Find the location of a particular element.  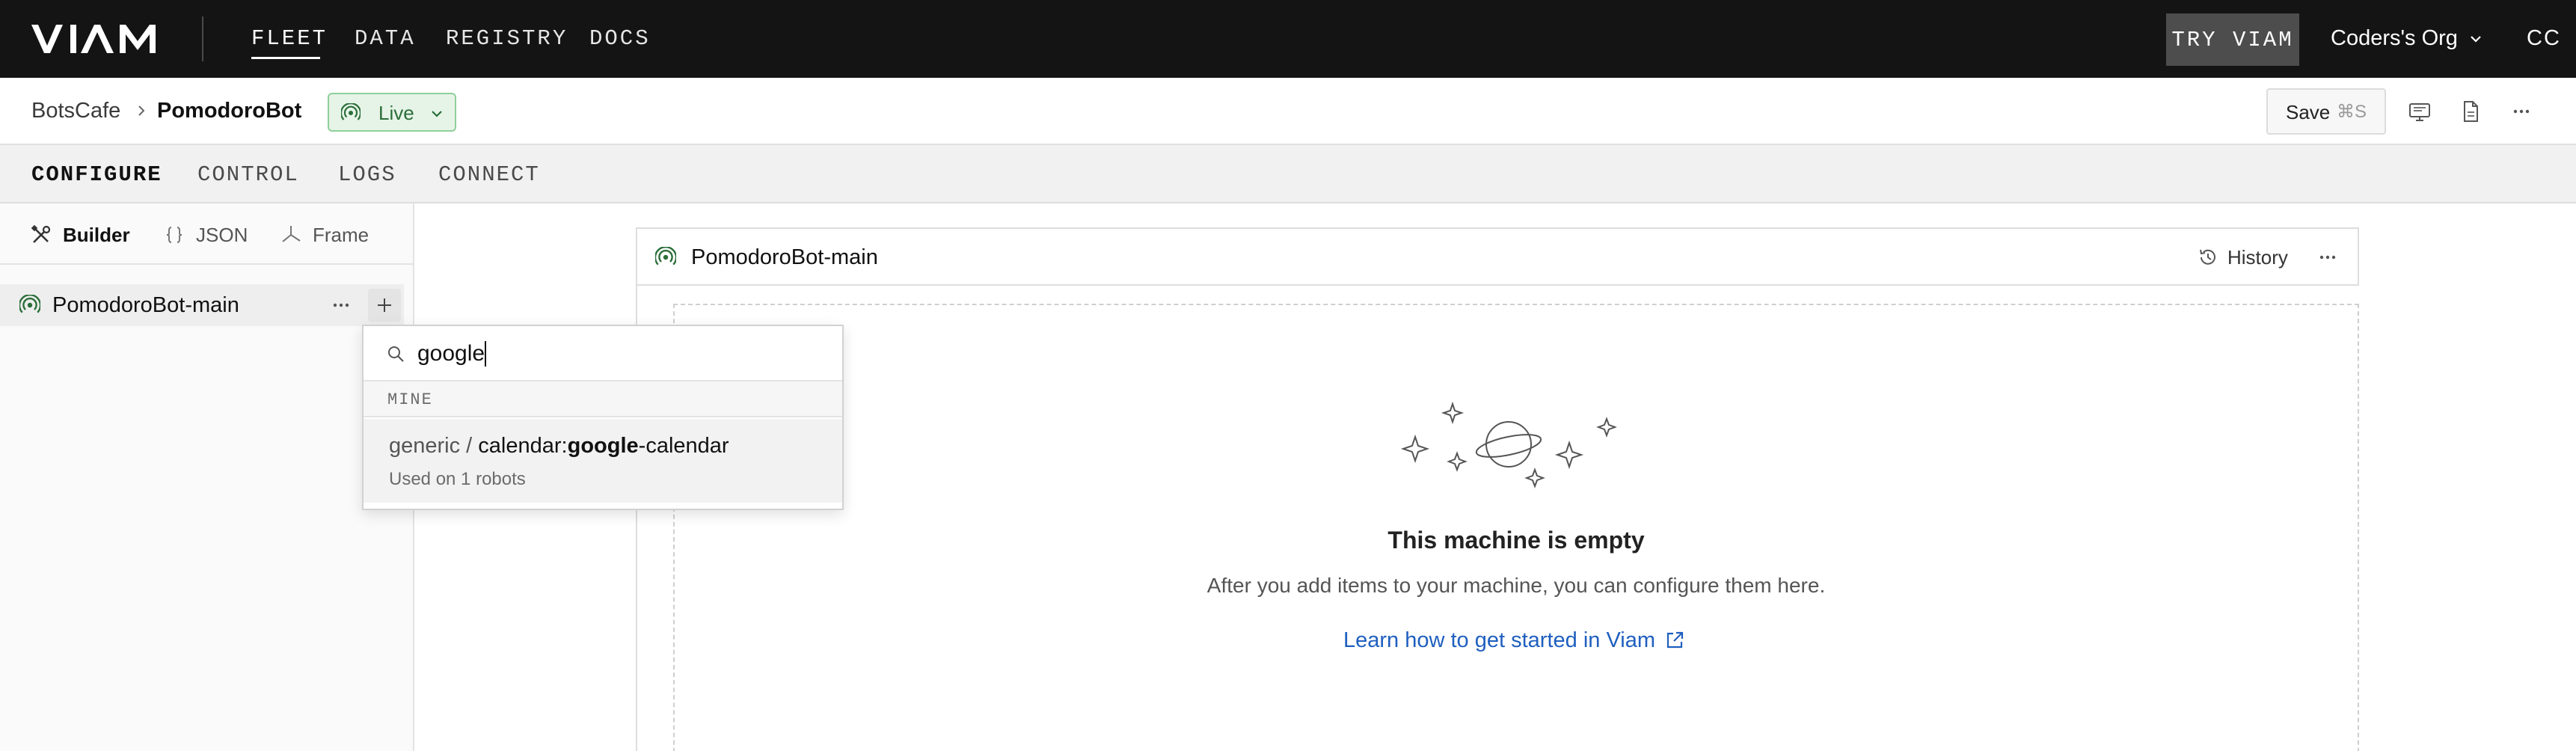

results-section-header: MINE is located at coordinates (603, 399).